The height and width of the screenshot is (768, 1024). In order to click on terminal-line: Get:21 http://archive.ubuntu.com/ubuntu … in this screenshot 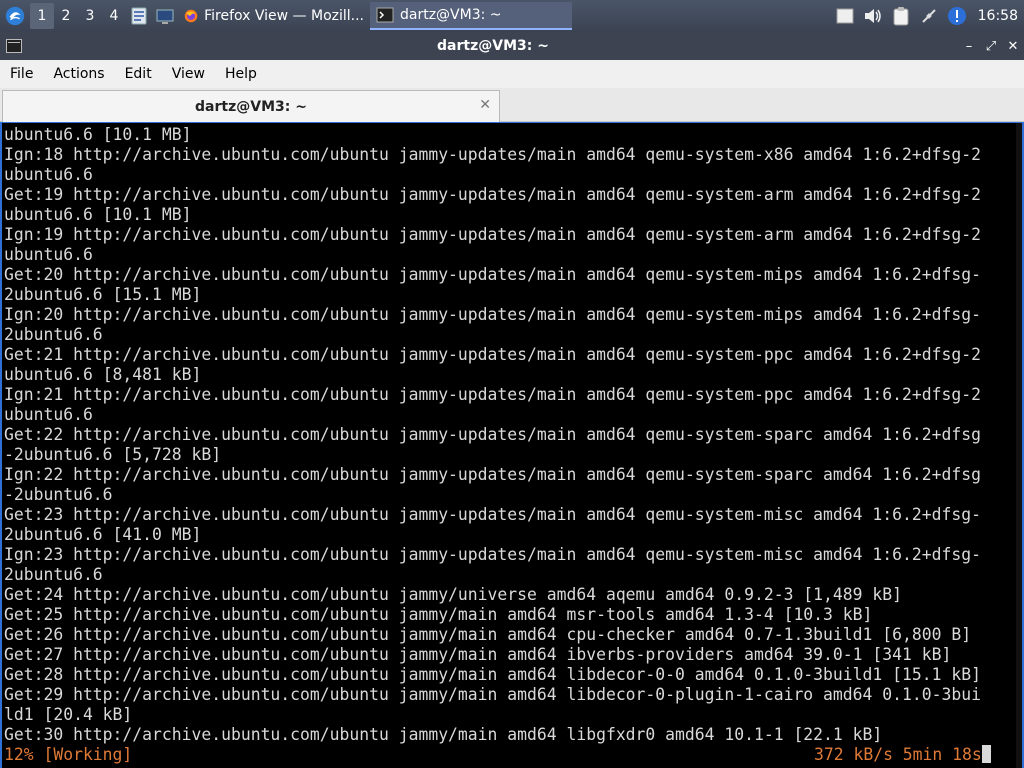, I will do `click(492, 354)`.